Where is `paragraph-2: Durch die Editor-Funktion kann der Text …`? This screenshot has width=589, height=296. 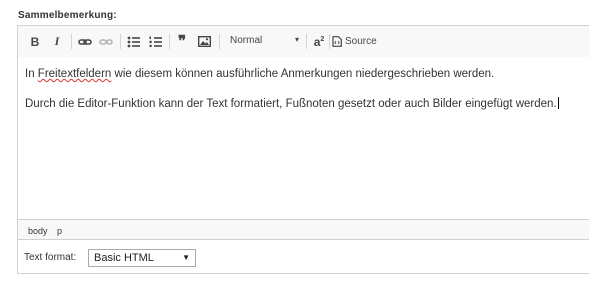 paragraph-2: Durch die Editor-Funktion kann der Text … is located at coordinates (292, 103).